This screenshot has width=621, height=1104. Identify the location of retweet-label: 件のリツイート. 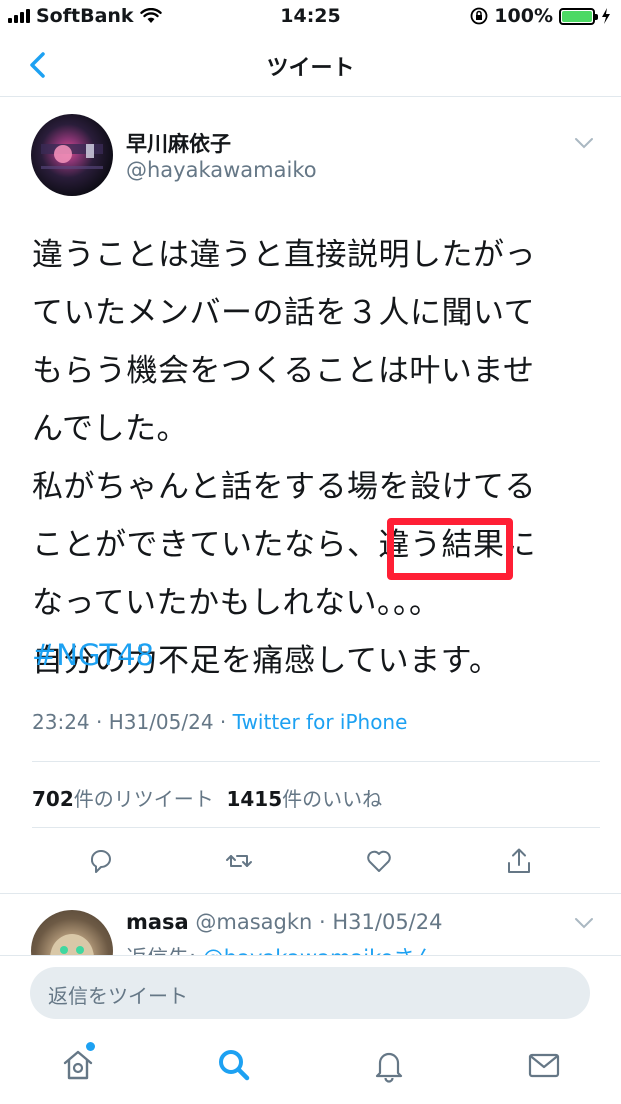
(144, 799).